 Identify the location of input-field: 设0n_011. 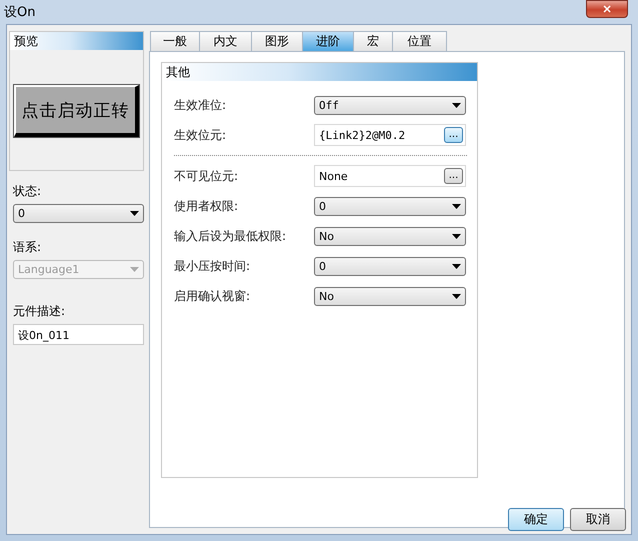
(78, 334).